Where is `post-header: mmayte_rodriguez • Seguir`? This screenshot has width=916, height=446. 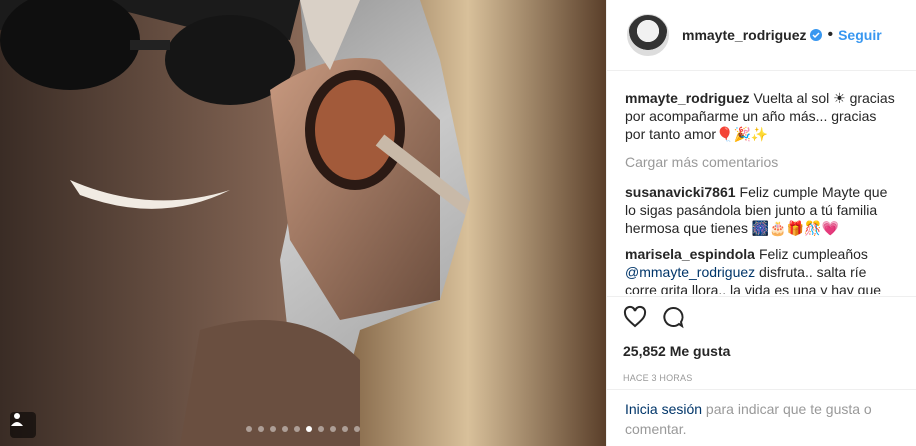 post-header: mmayte_rodriguez • Seguir is located at coordinates (761, 35).